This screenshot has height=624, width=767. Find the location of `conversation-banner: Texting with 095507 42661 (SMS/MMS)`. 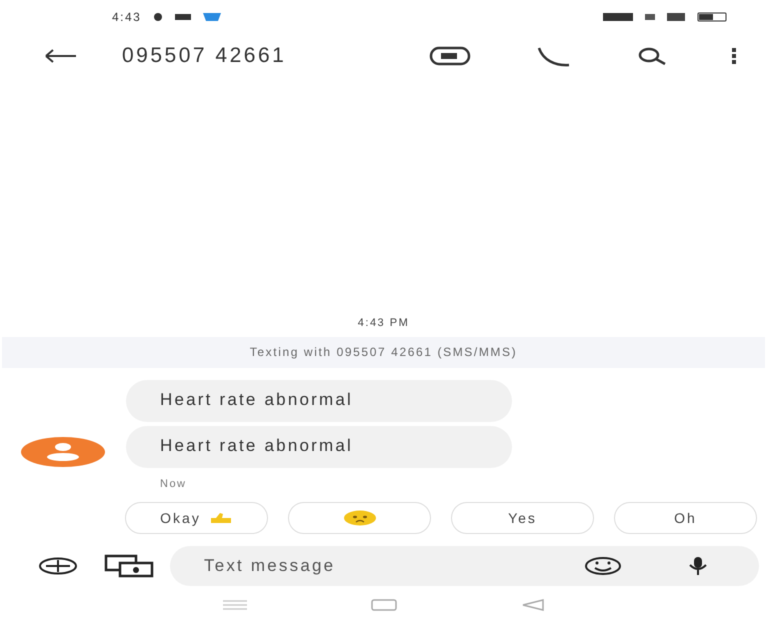

conversation-banner: Texting with 095507 42661 (SMS/MMS) is located at coordinates (383, 352).